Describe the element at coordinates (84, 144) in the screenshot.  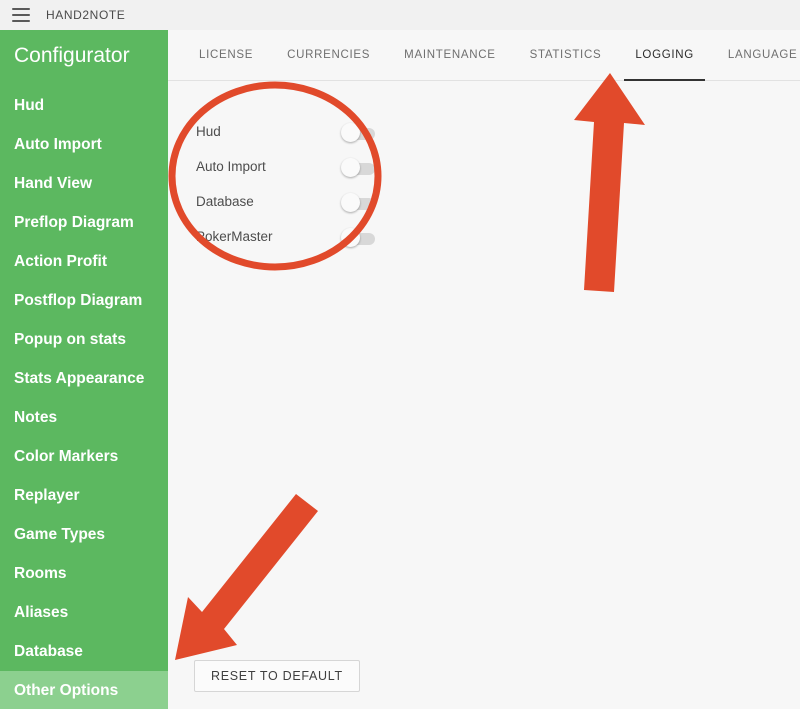
I see `sidebar-item-auto-import: Auto Import` at that location.